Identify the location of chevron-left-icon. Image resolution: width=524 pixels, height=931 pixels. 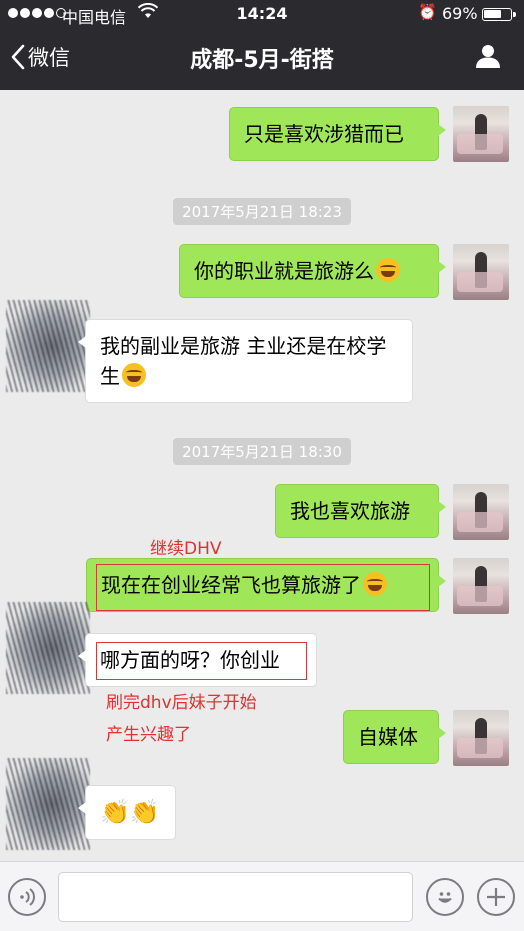
(18, 57).